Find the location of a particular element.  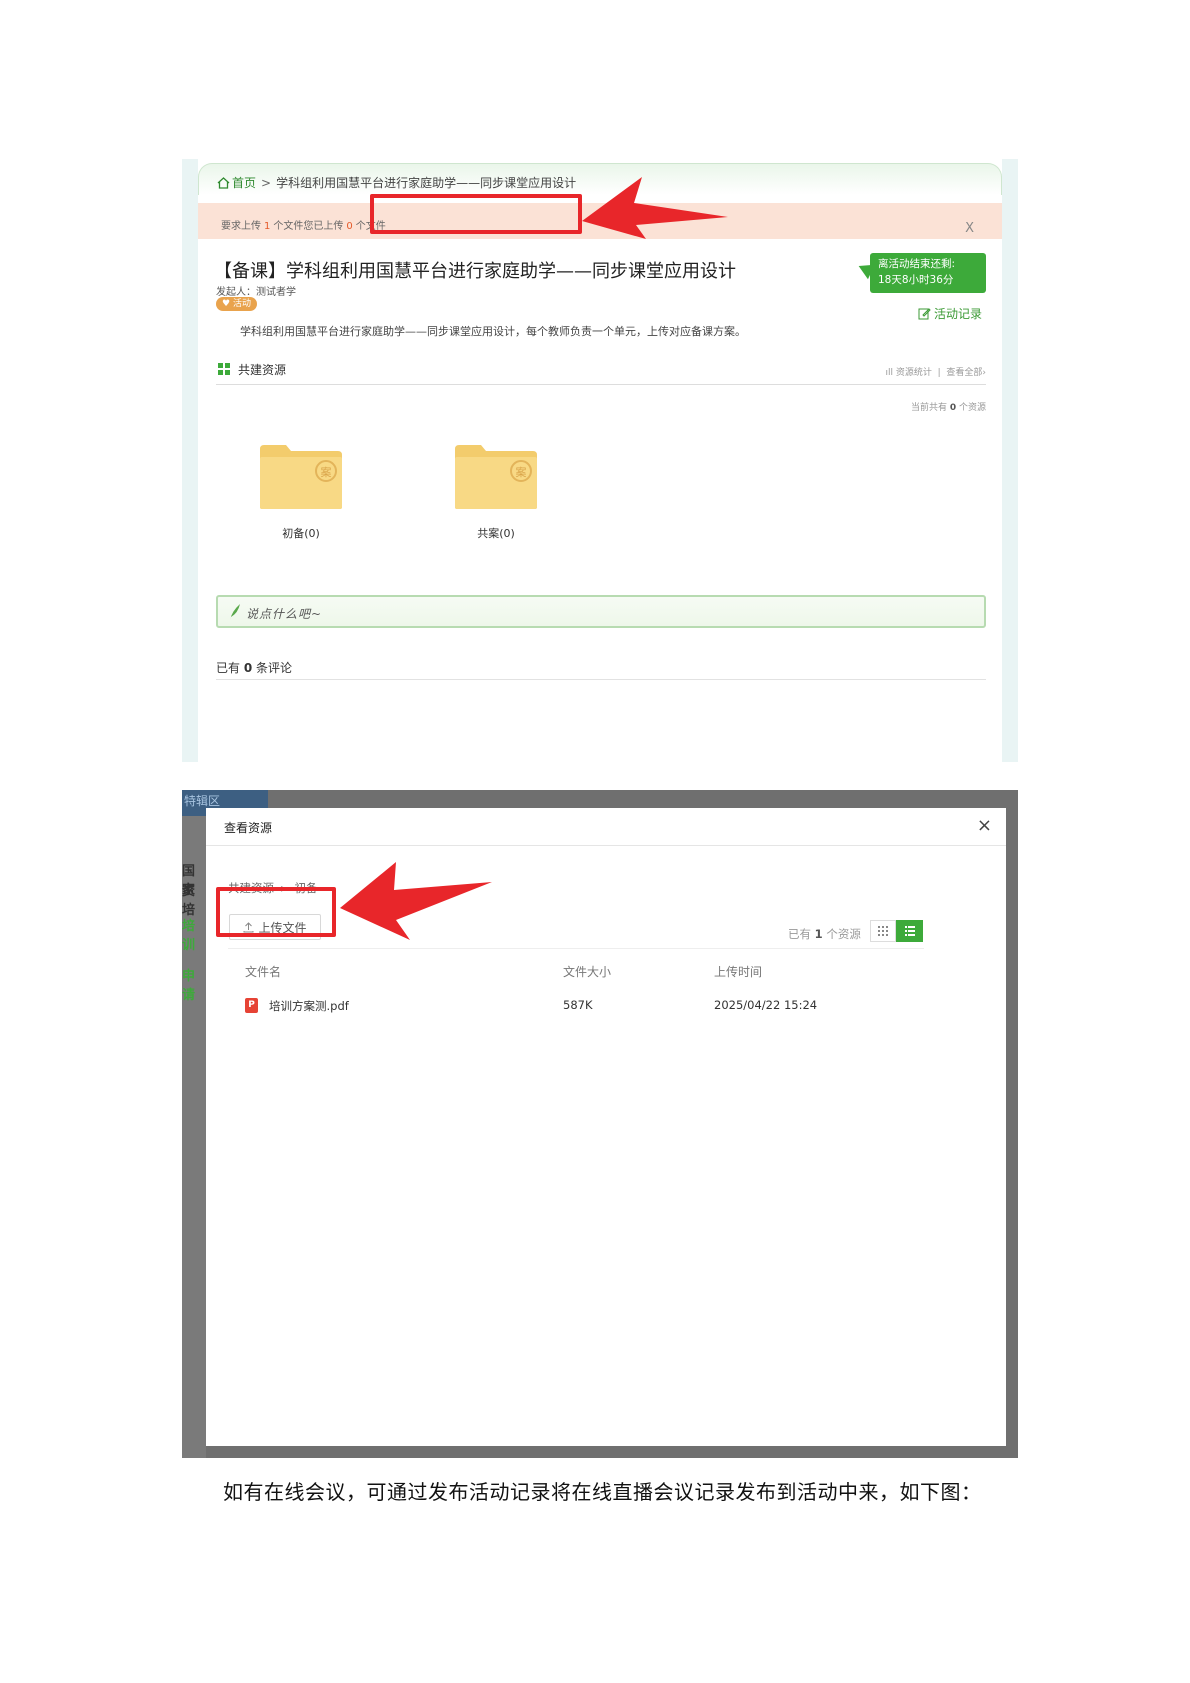

bar-chart-icon: ıll is located at coordinates (889, 373).